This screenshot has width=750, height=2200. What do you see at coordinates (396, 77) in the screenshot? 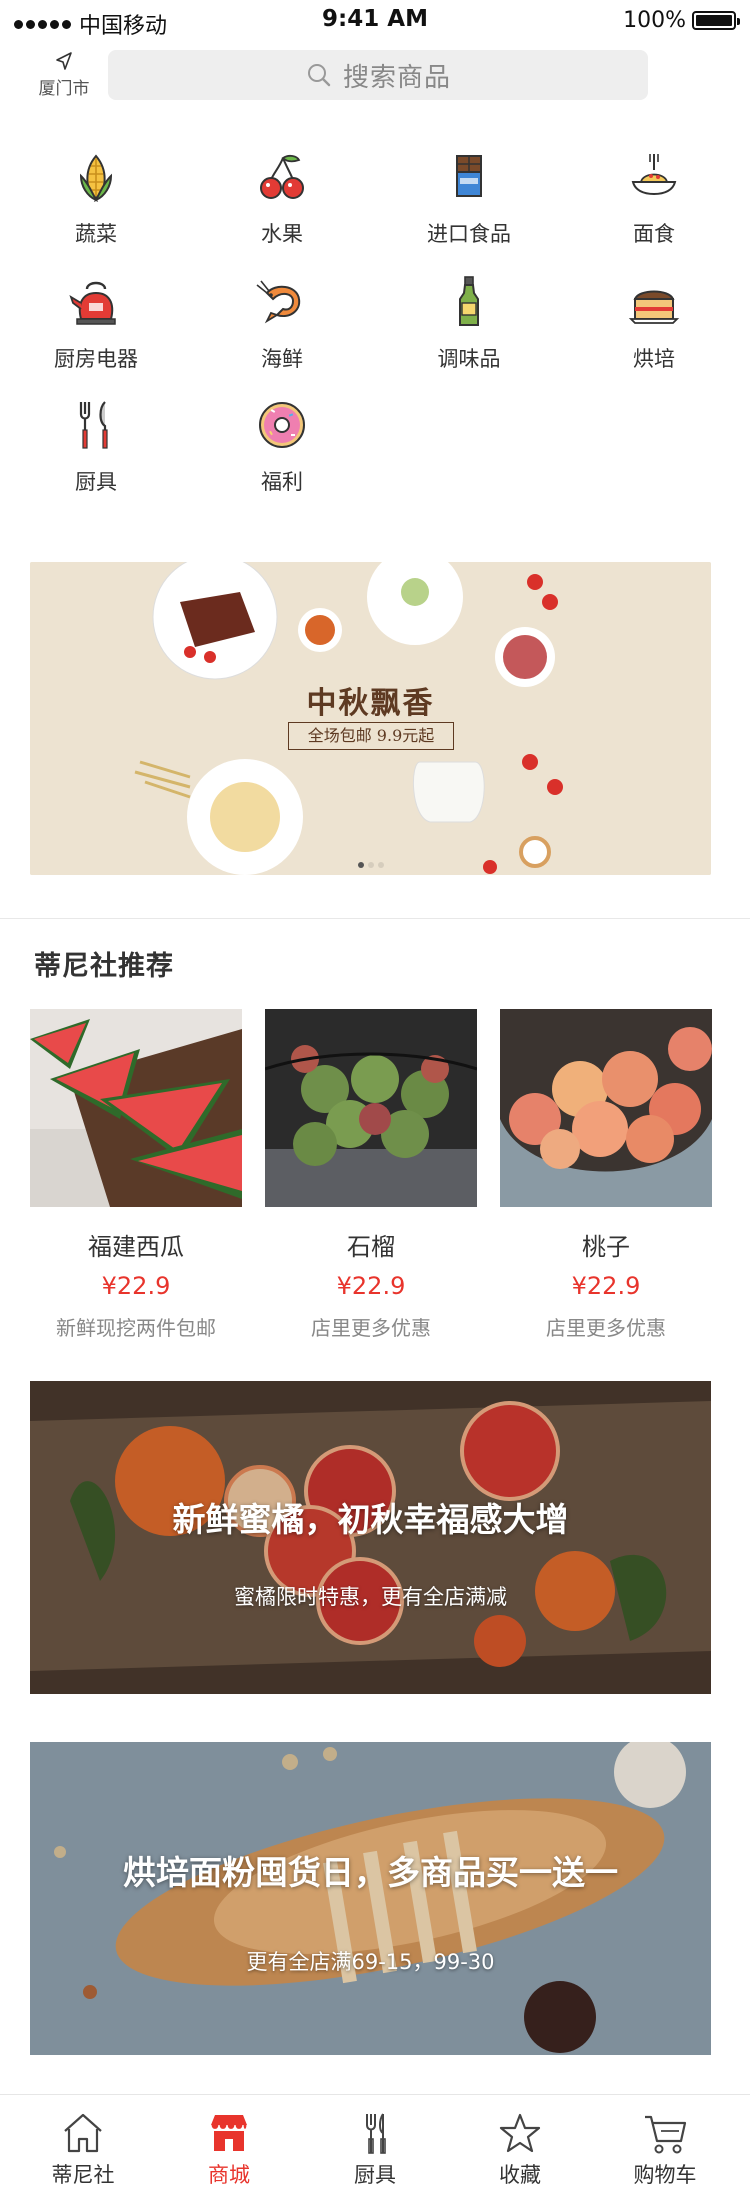
I see `search-placeholder: 搜索商品` at bounding box center [396, 77].